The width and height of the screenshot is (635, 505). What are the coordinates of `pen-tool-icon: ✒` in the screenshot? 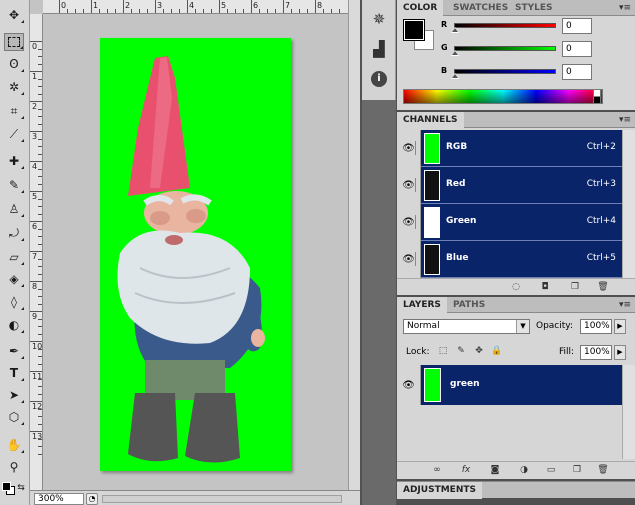 It's located at (14, 351).